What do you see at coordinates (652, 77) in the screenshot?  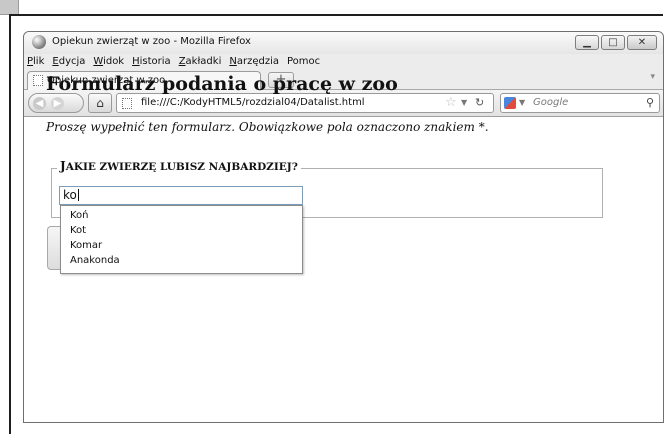 I see `tab-list-icon: ▾` at bounding box center [652, 77].